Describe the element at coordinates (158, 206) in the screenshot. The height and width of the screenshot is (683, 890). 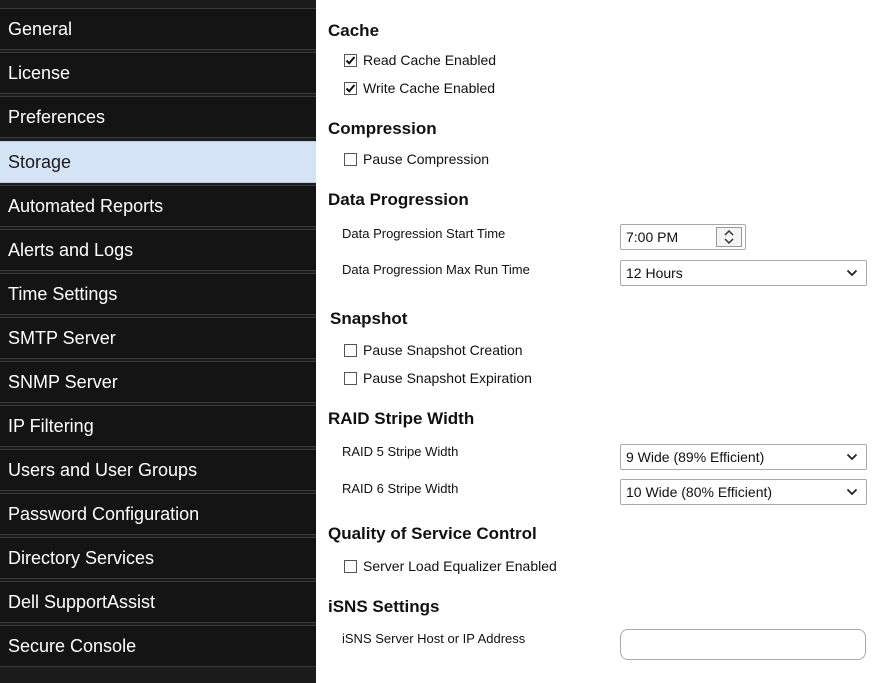
I see `sidebar-item-automated-reports: Automated Reports` at that location.